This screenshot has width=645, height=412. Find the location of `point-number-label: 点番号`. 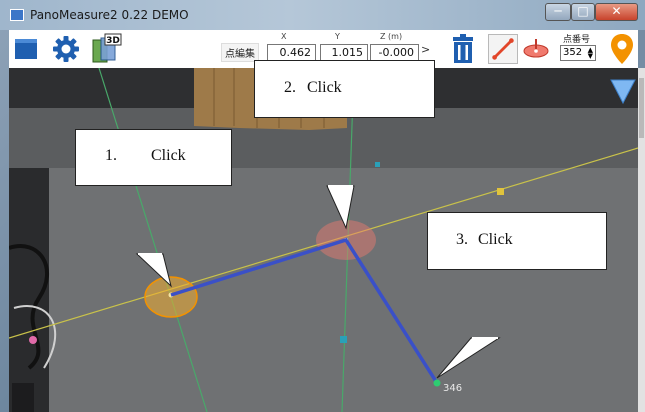

point-number-label: 点番号 is located at coordinates (577, 40).